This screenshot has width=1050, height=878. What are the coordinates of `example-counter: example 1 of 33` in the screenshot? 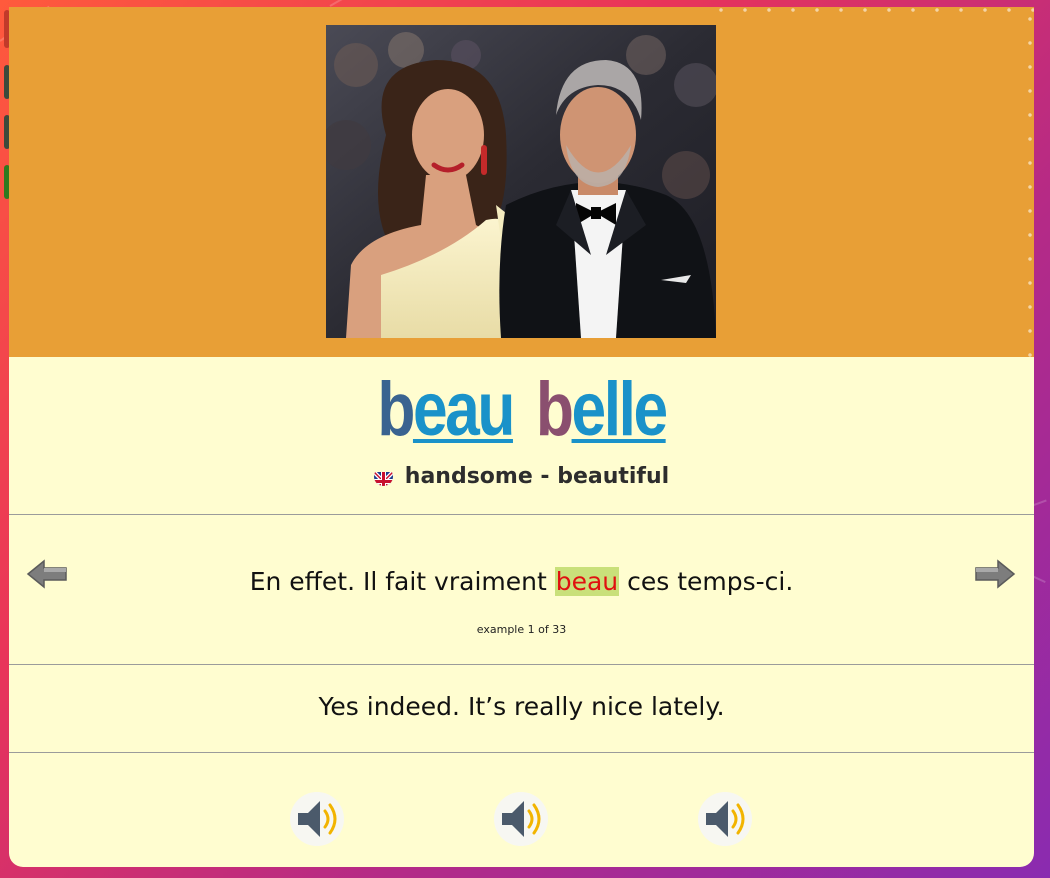 It's located at (521, 629).